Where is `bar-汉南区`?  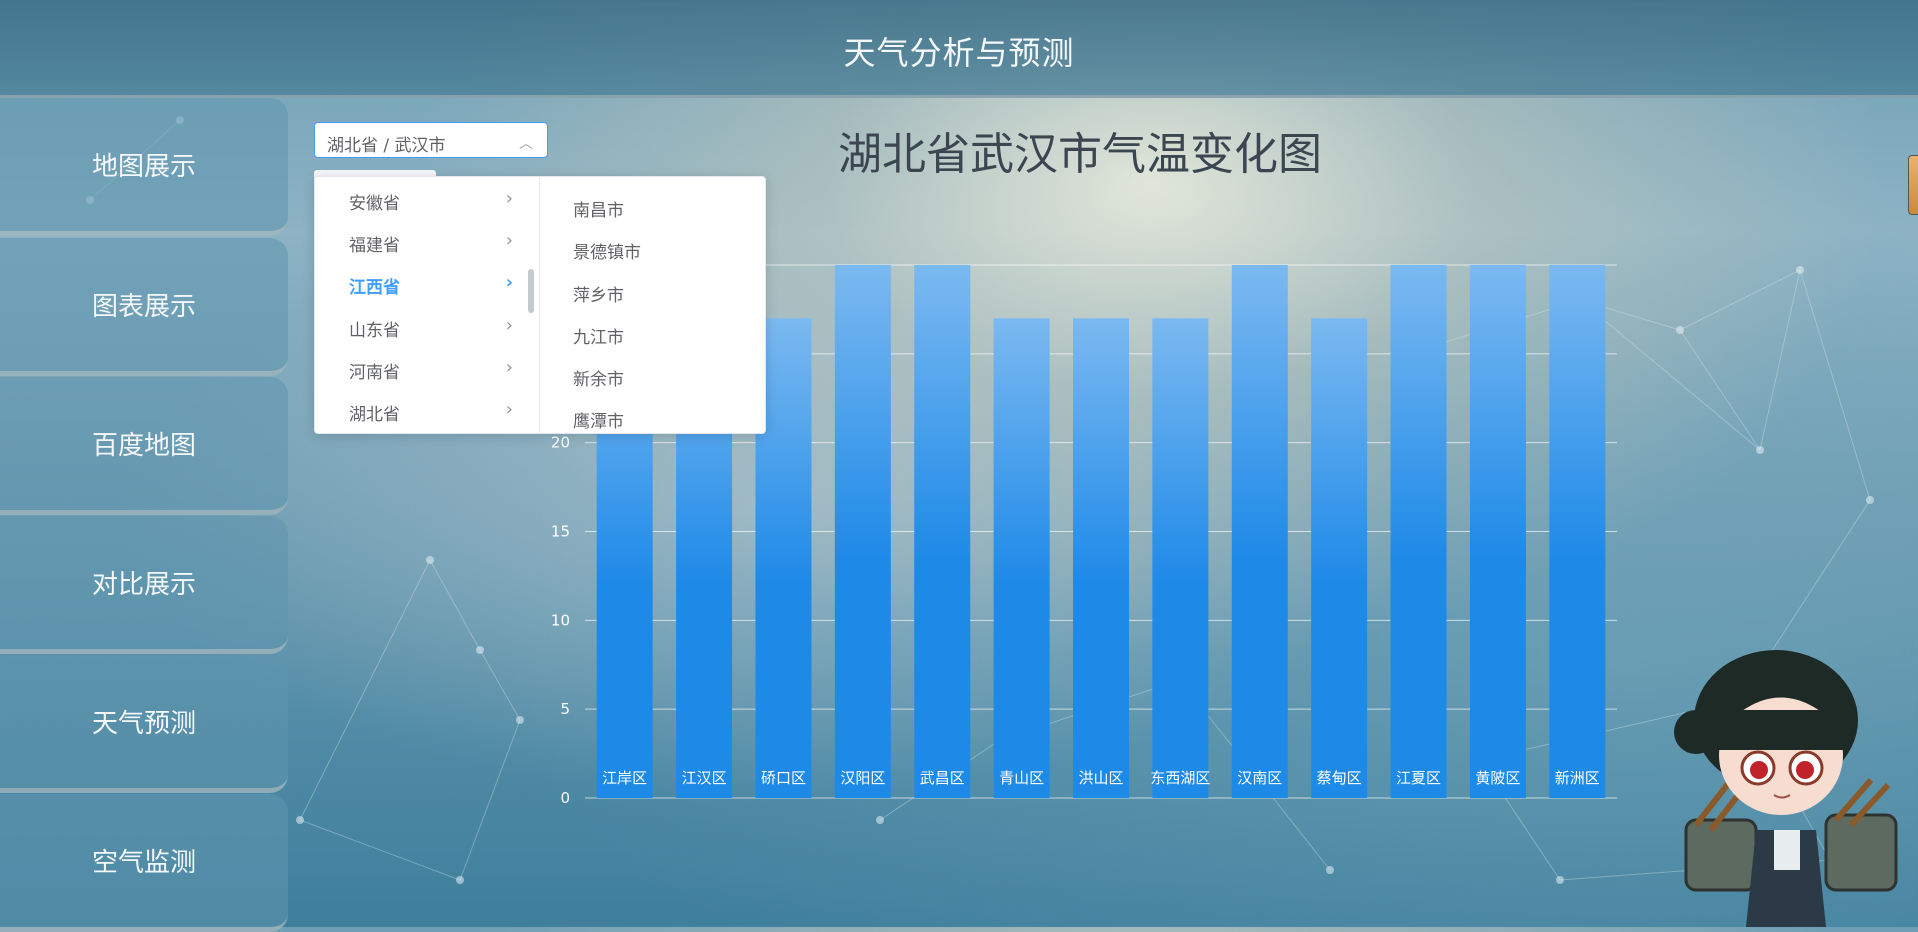
bar-汉南区 is located at coordinates (1259, 531).